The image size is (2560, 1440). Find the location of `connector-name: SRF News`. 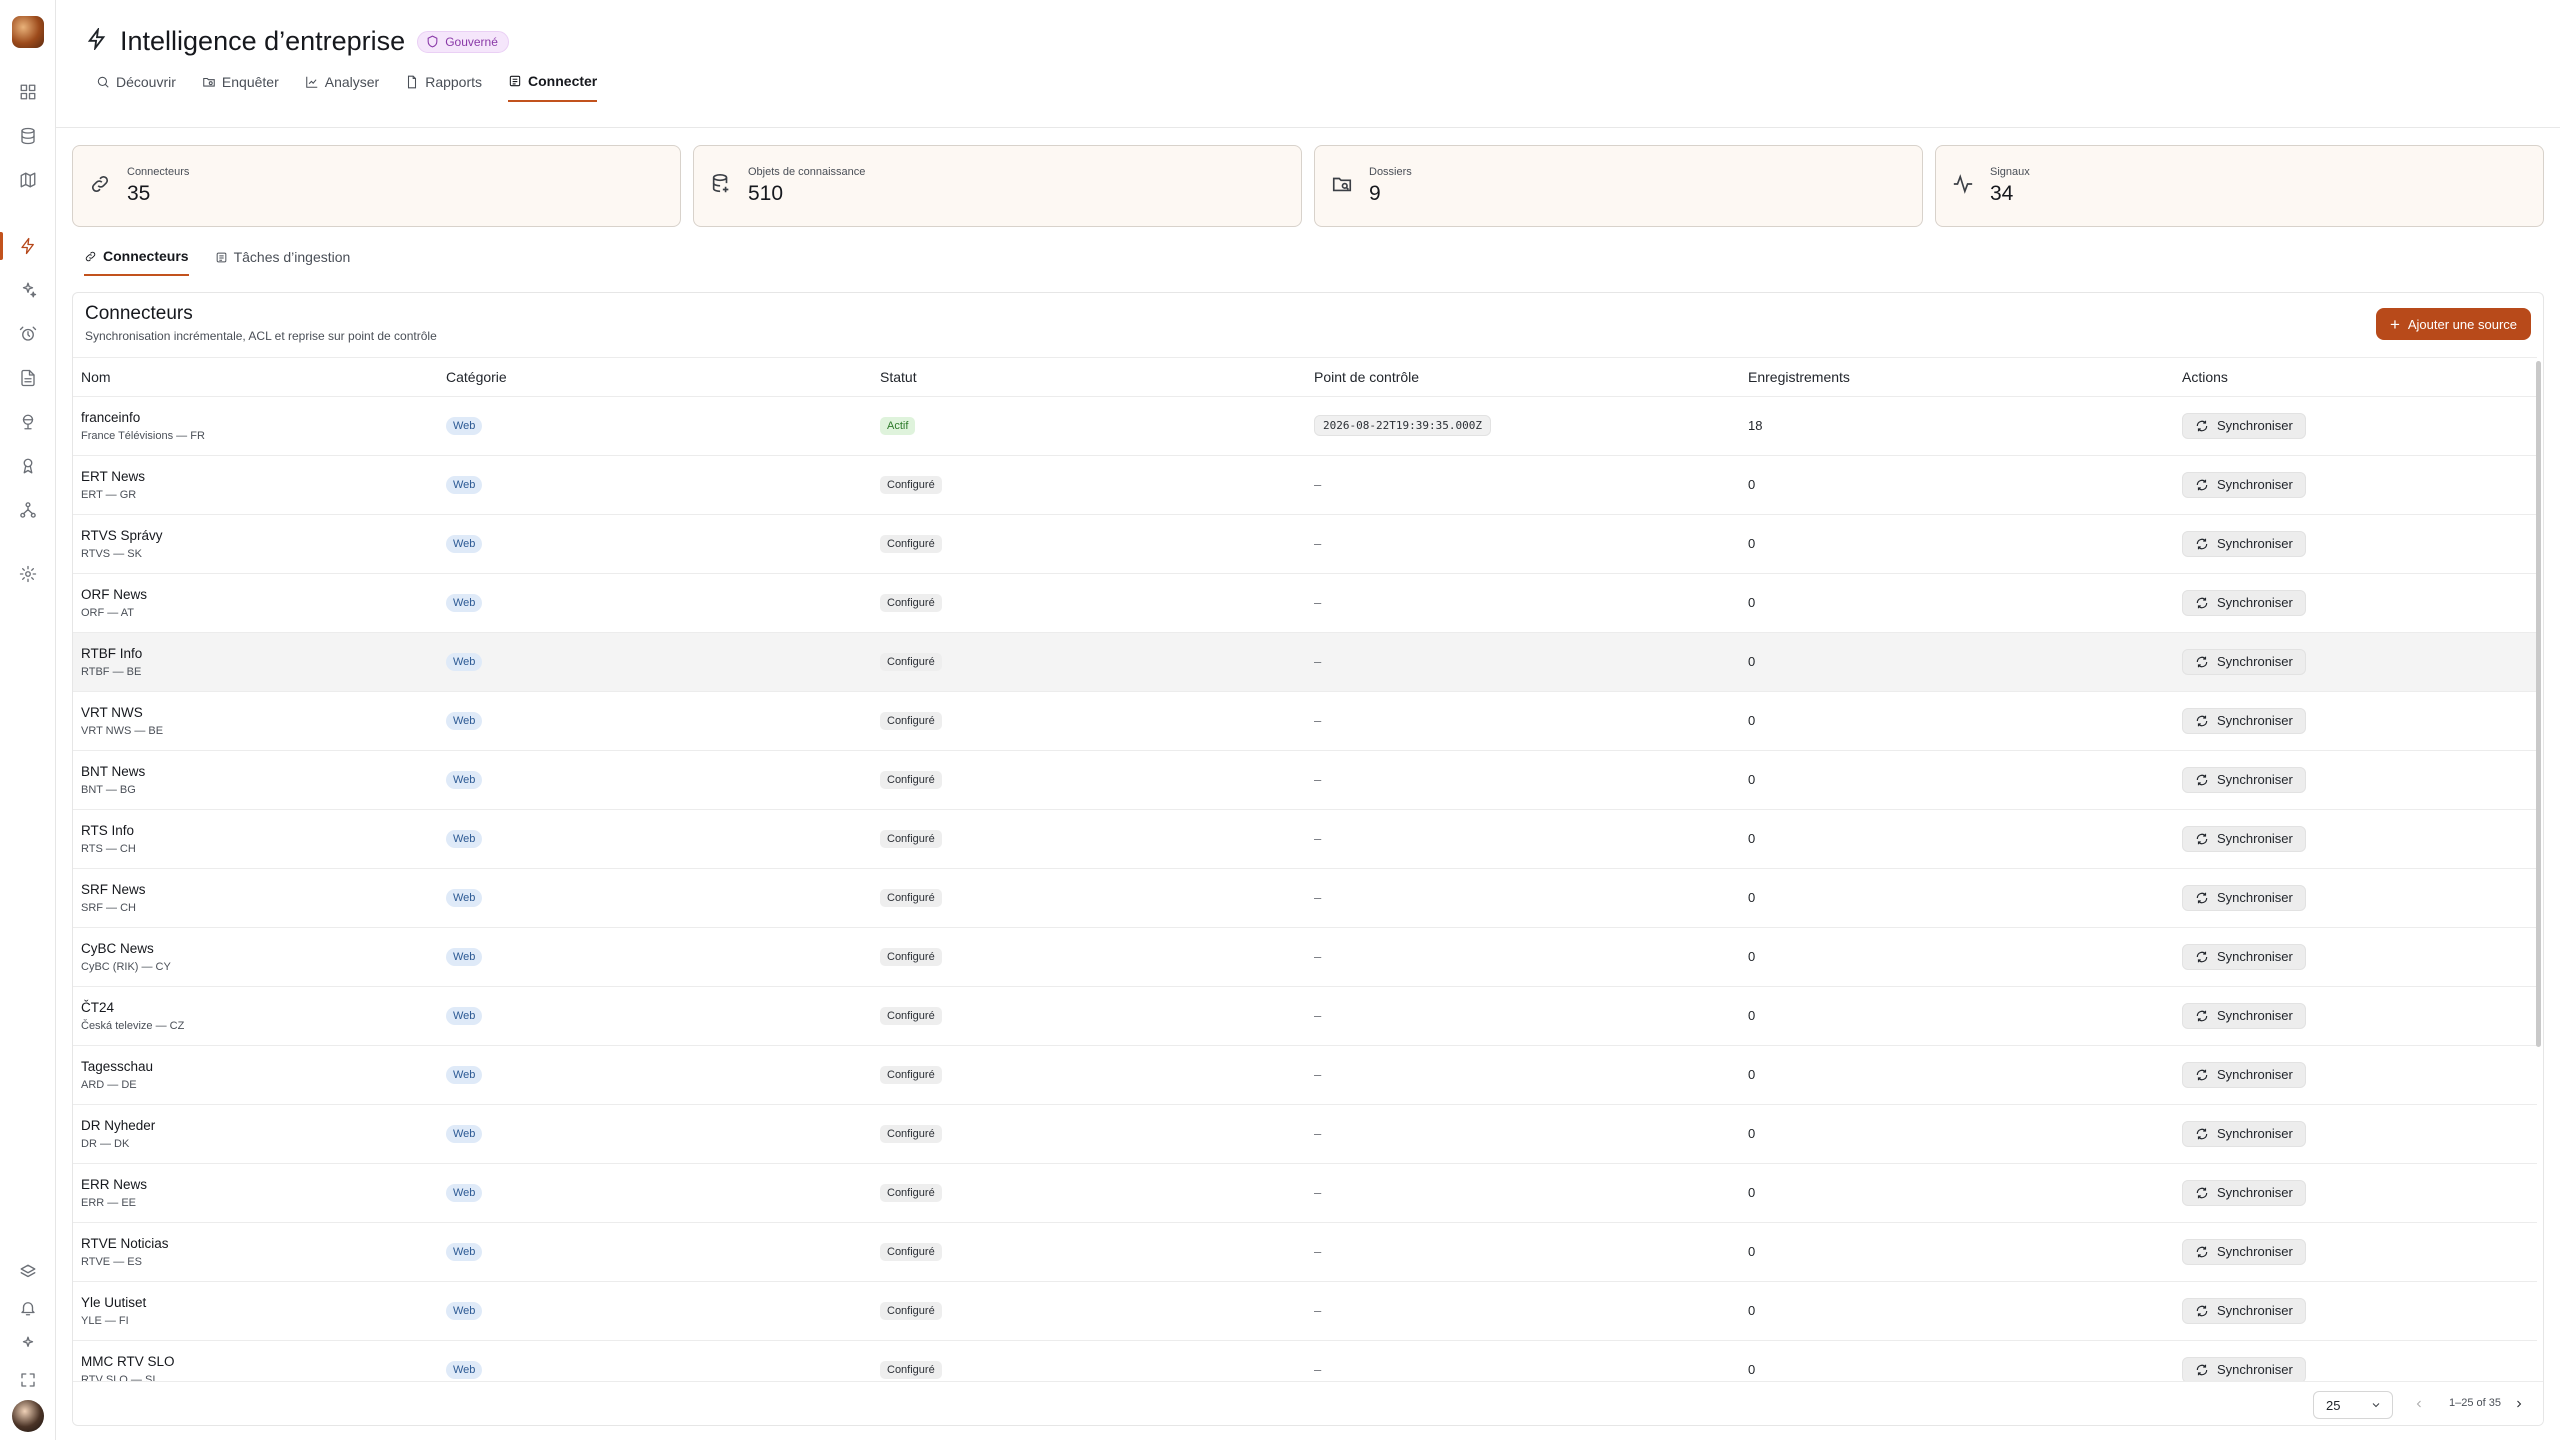

connector-name: SRF News is located at coordinates (259, 889).